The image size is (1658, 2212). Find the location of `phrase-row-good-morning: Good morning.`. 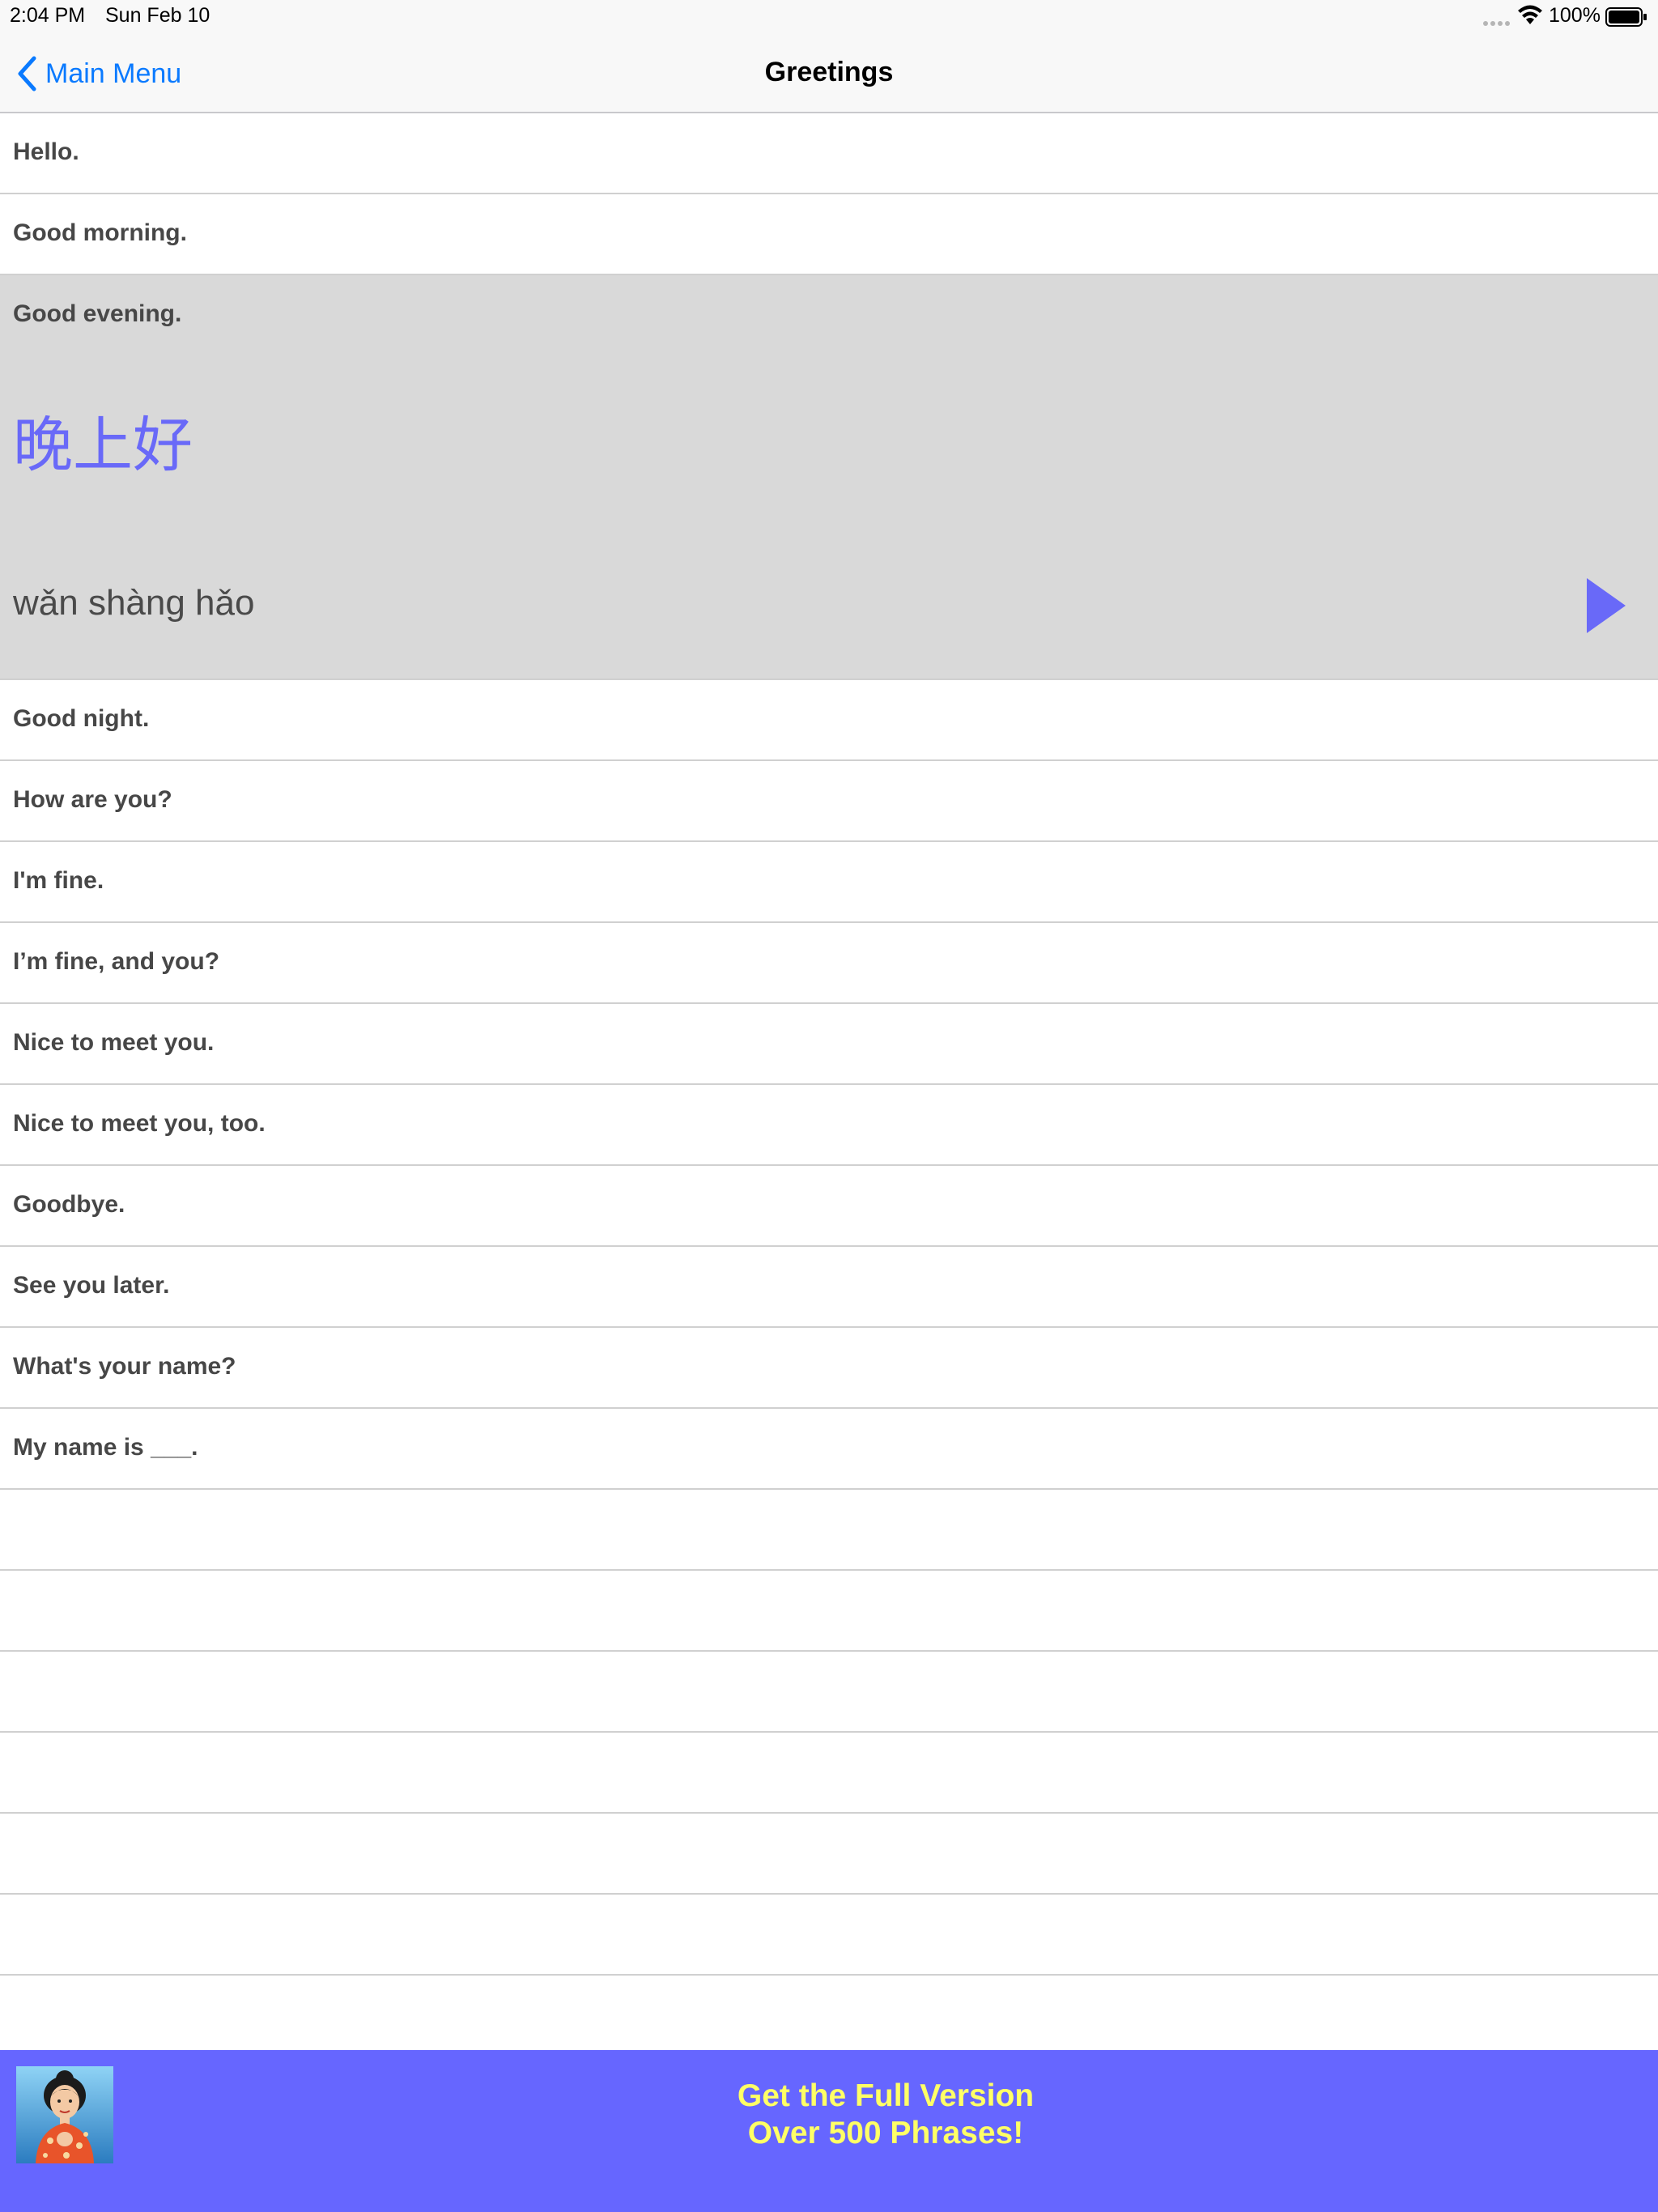

phrase-row-good-morning: Good morning. is located at coordinates (829, 234).